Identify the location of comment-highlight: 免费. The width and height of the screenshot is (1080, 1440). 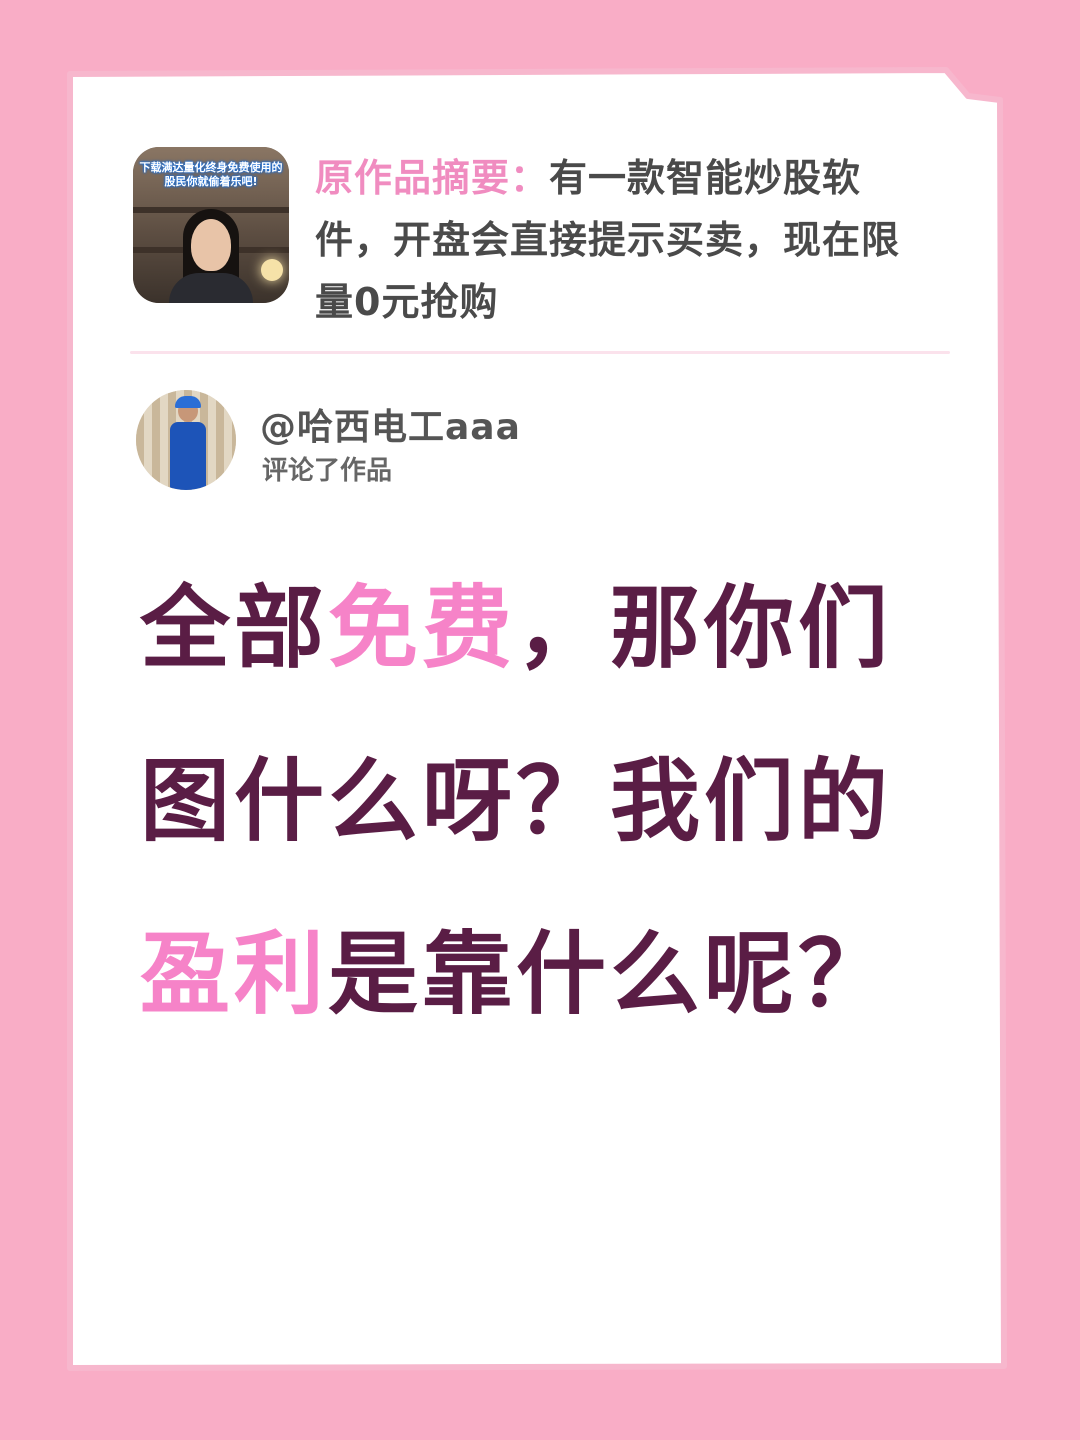
(422, 628).